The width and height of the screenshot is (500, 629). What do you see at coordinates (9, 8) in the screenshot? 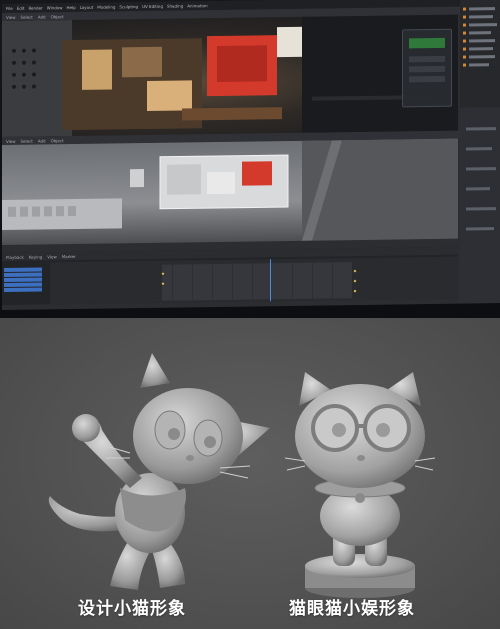
I see `menu-item: File` at bounding box center [9, 8].